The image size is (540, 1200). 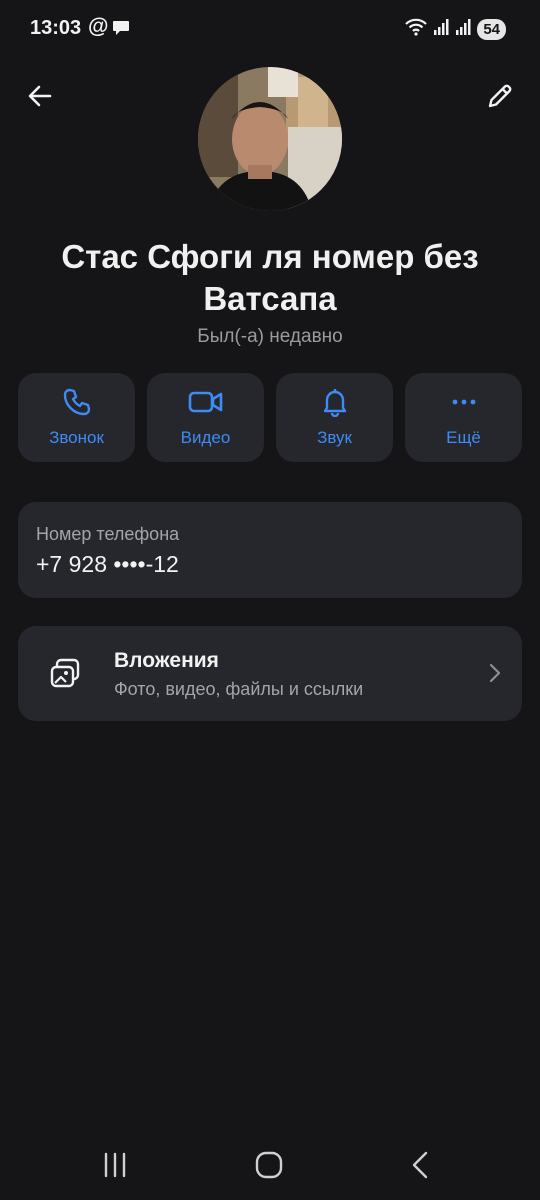 I want to click on video-icon, so click(x=206, y=404).